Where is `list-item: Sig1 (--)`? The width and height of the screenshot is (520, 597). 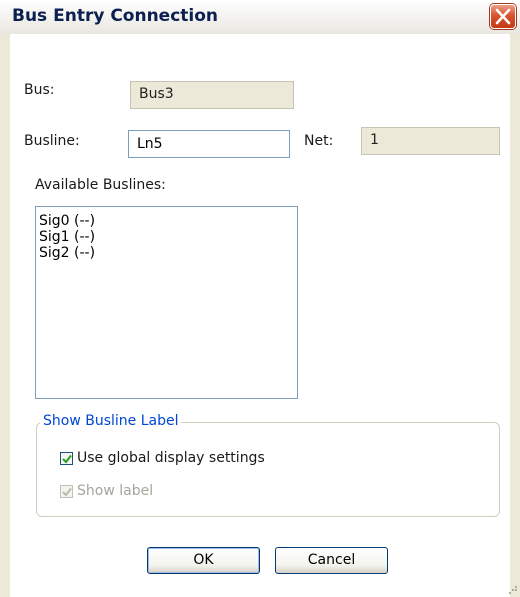 list-item: Sig1 (--) is located at coordinates (166, 237).